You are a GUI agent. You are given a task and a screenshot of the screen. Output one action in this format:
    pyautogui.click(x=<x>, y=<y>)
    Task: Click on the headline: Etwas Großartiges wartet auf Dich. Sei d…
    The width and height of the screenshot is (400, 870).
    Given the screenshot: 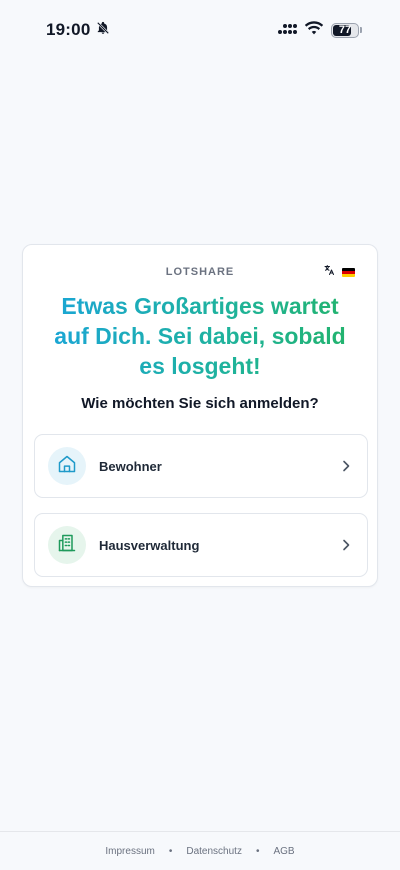 What is the action you would take?
    pyautogui.click(x=200, y=336)
    